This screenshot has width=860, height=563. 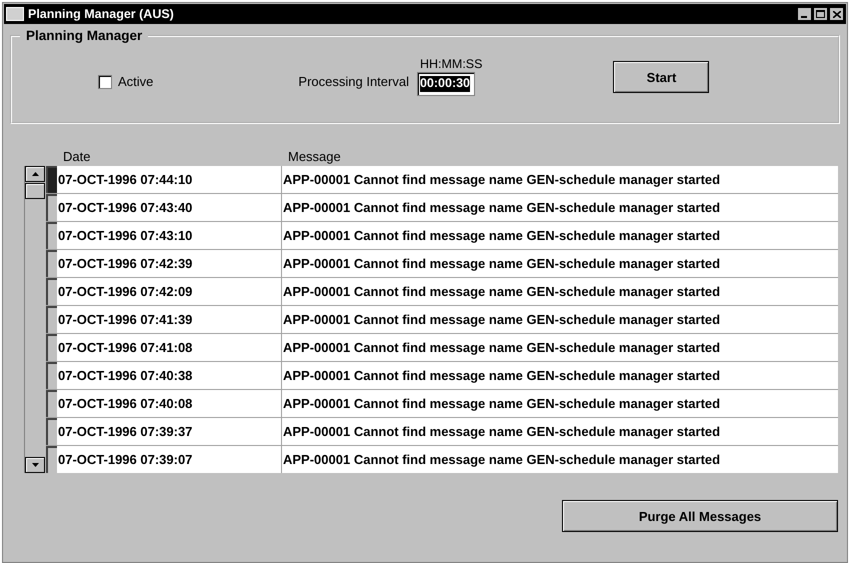 I want to click on scroll-up-button, so click(x=35, y=174).